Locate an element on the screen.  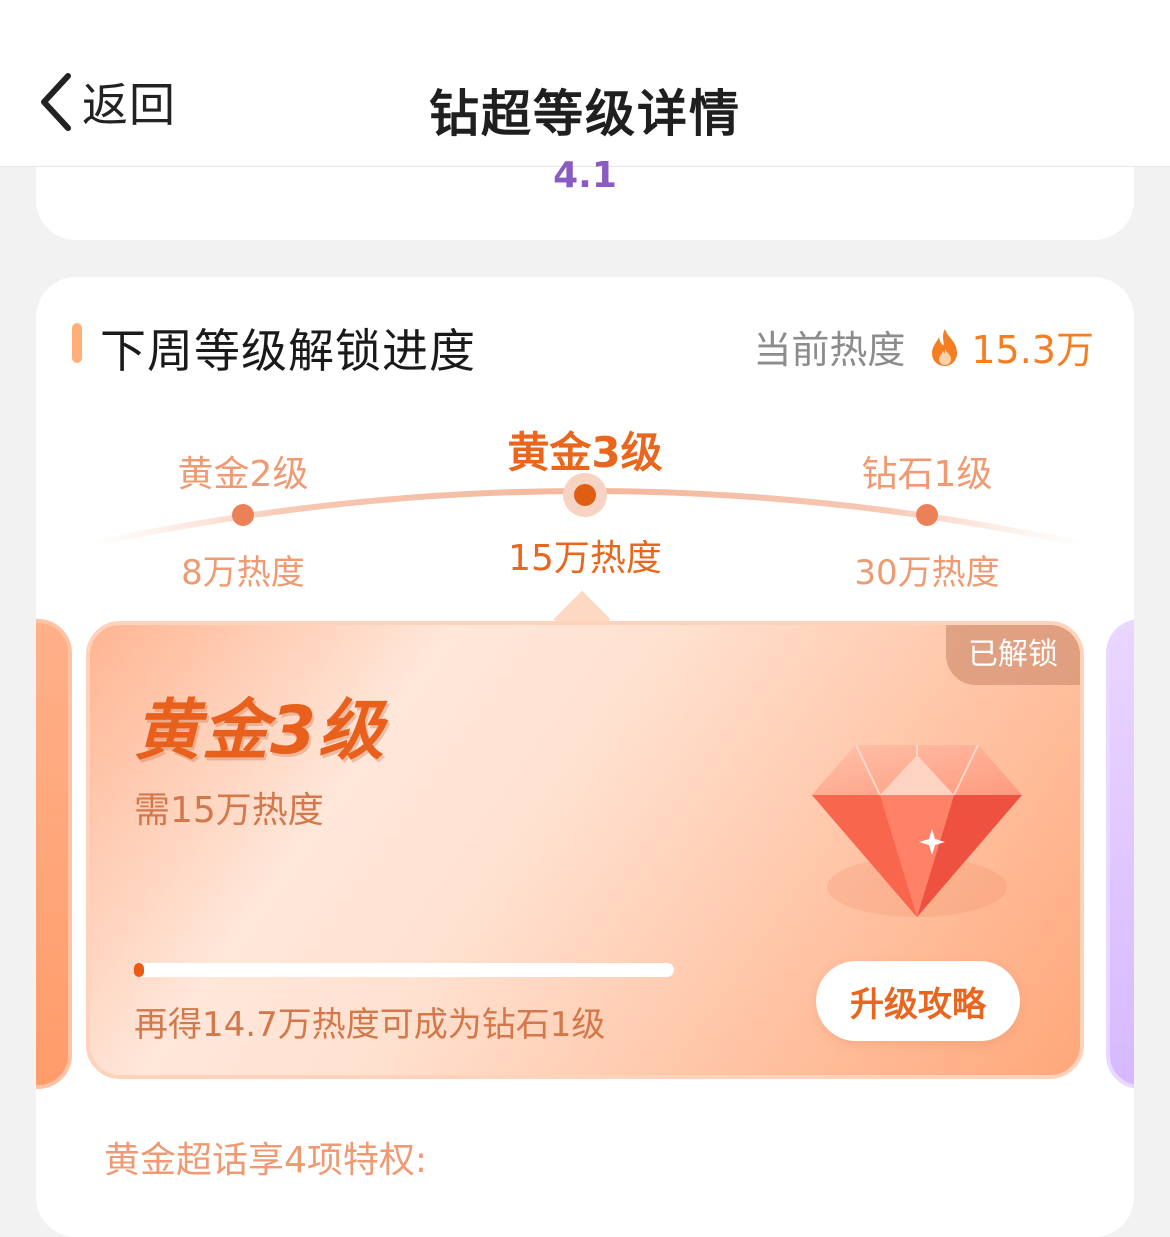
level-req-right: 30万热度 is located at coordinates (927, 573).